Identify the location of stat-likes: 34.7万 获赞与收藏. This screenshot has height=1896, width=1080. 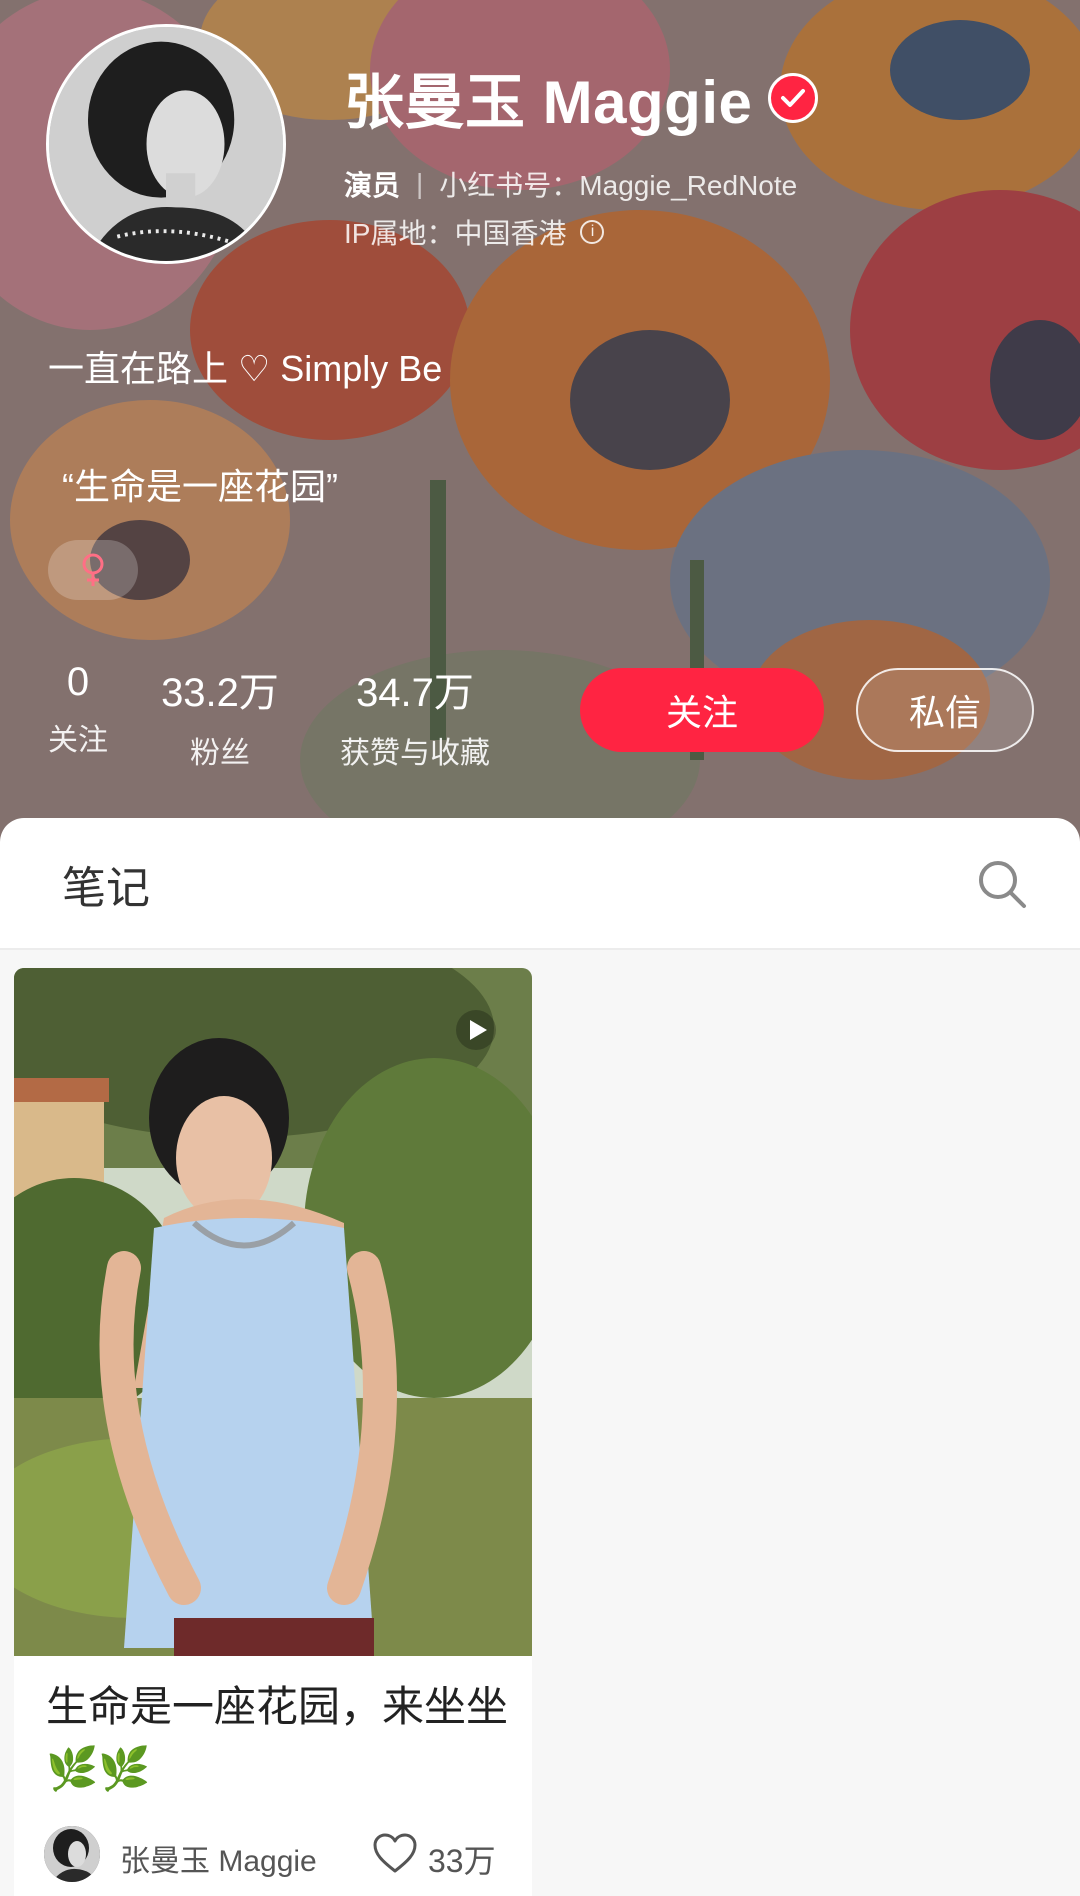
(415, 716).